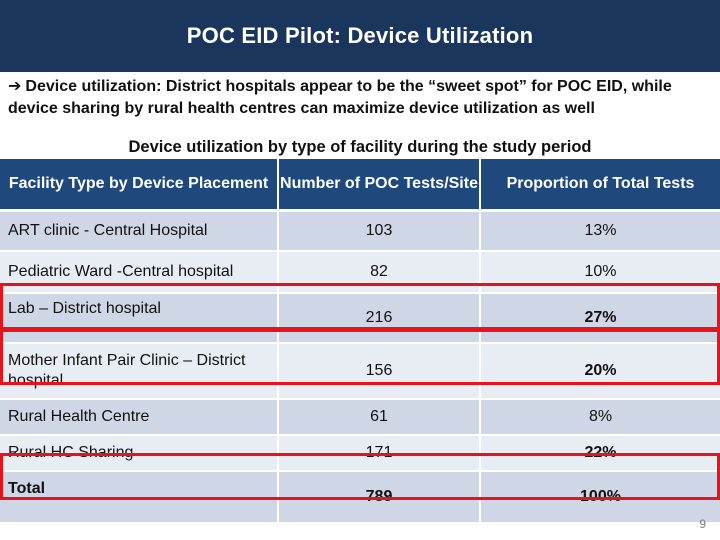  I want to click on slide-title: POC EID Pilot: Device Utilization, so click(360, 35).